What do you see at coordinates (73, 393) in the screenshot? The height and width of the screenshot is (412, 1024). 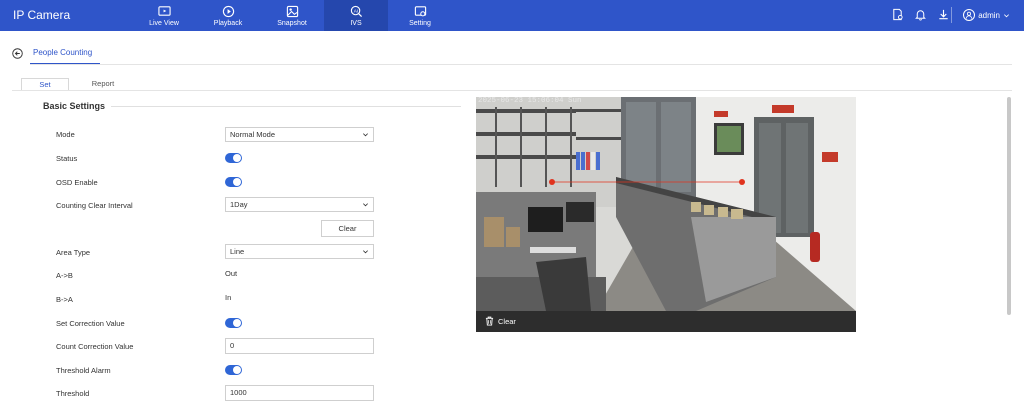 I see `threshold-label: Threshold` at bounding box center [73, 393].